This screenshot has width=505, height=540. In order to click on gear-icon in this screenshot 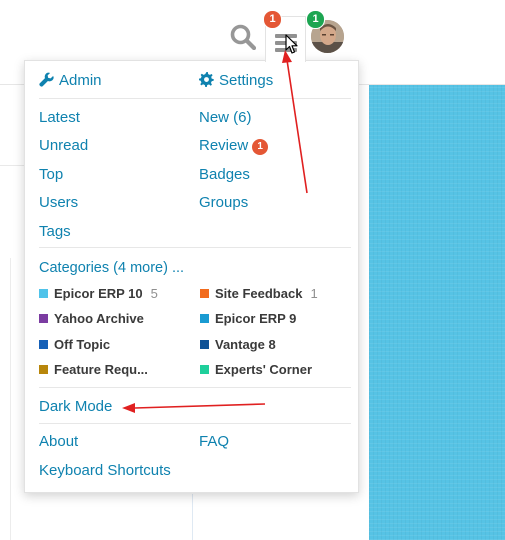, I will do `click(206, 82)`.